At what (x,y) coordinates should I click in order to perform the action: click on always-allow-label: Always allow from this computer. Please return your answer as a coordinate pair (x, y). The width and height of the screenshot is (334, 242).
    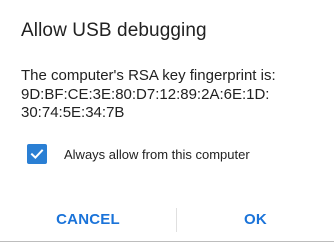
    Looking at the image, I should click on (157, 154).